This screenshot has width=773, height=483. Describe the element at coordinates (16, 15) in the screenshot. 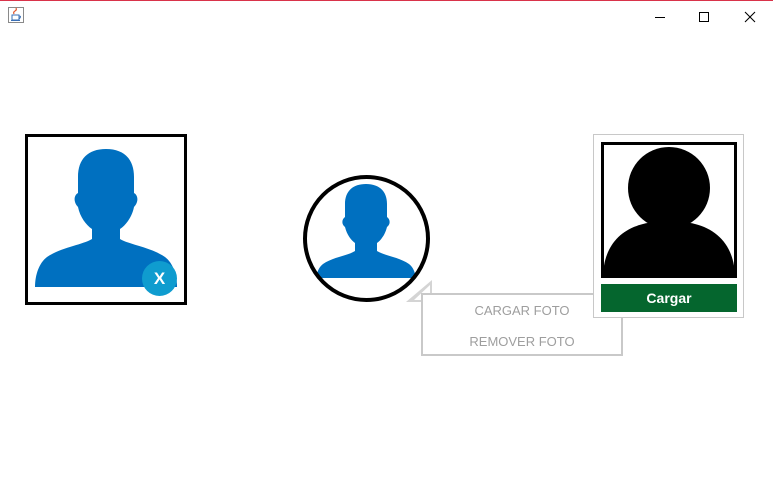

I see `java-cup-icon` at that location.